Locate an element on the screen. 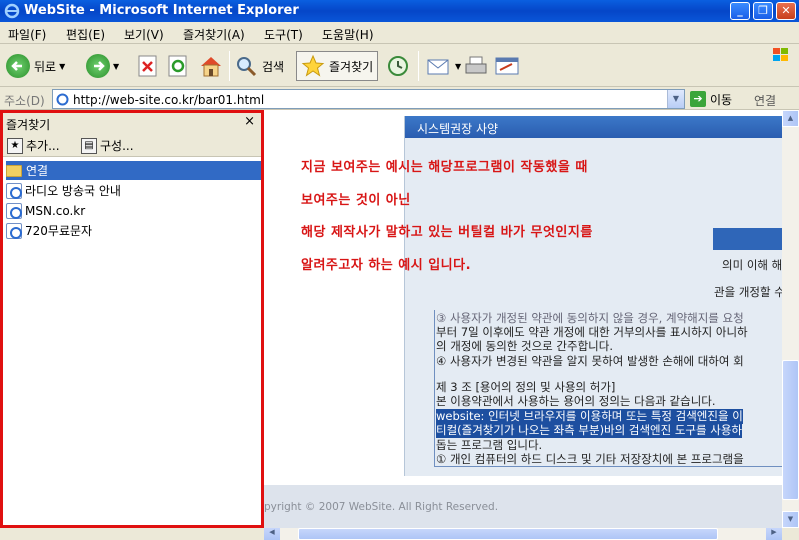 Image resolution: width=799 pixels, height=540 pixels. restore-button: ❐ is located at coordinates (763, 11).